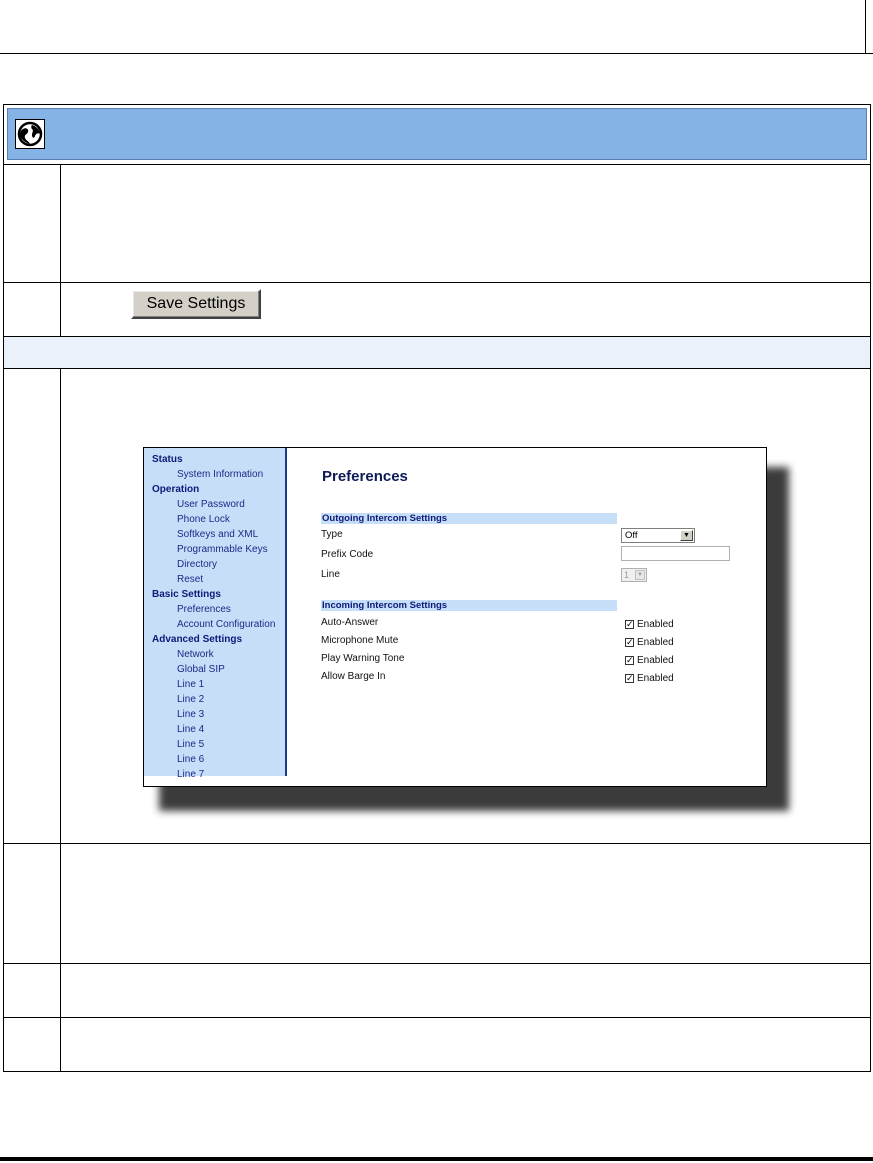  What do you see at coordinates (363, 658) in the screenshot?
I see `incoming-option-label: Play Warning Tone` at bounding box center [363, 658].